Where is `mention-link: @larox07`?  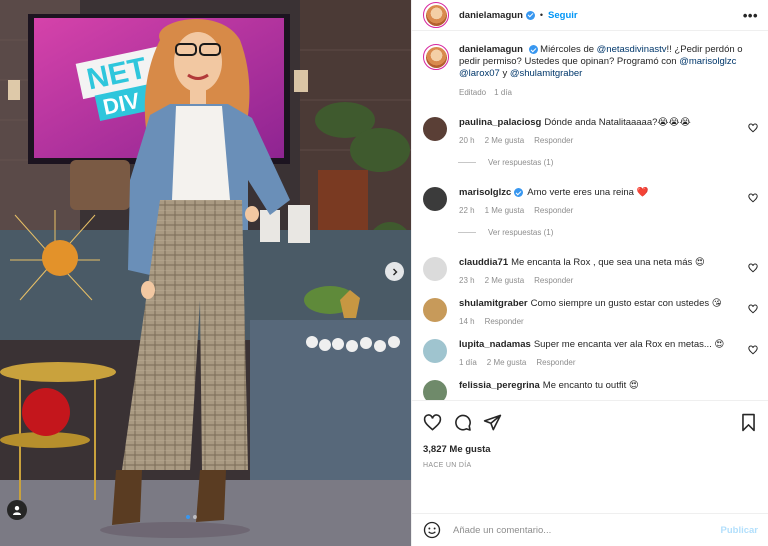
mention-link: @larox07 is located at coordinates (479, 73).